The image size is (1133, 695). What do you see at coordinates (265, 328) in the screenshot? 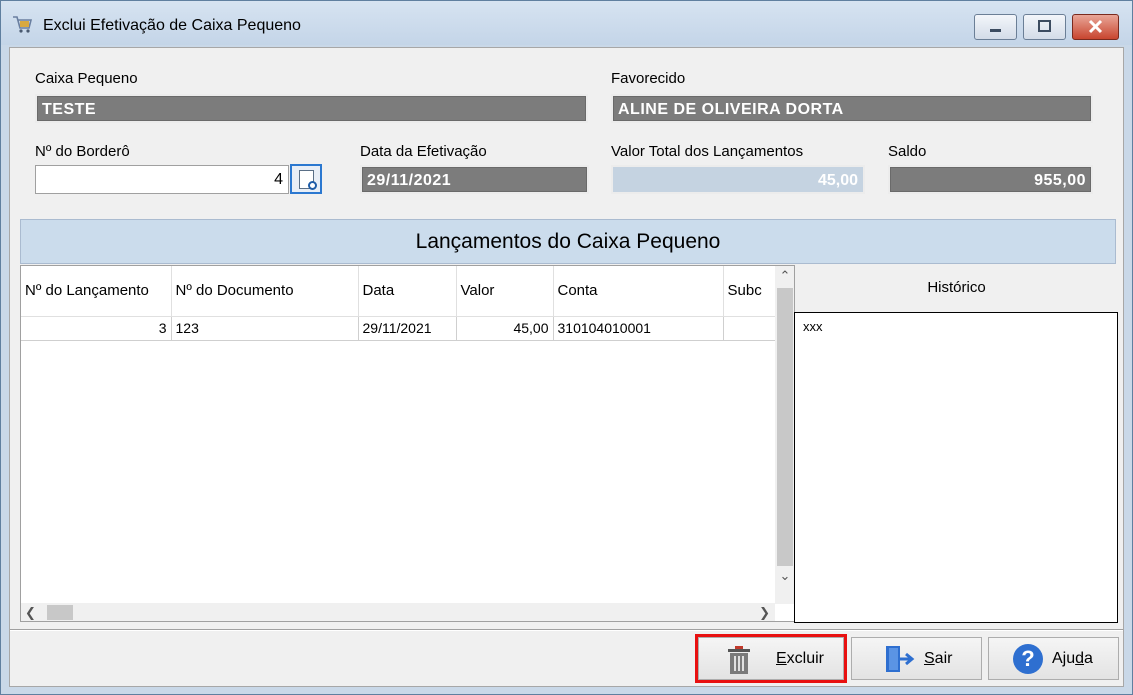
I see `cell-documento: 123` at bounding box center [265, 328].